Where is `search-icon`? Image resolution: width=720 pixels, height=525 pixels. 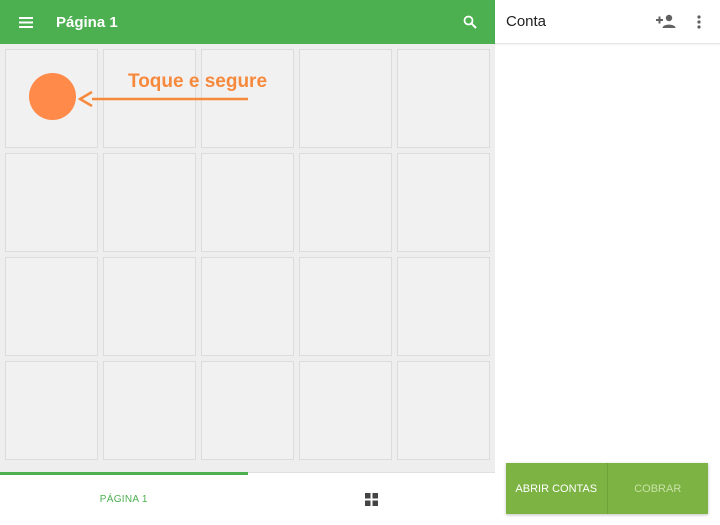 search-icon is located at coordinates (470, 22).